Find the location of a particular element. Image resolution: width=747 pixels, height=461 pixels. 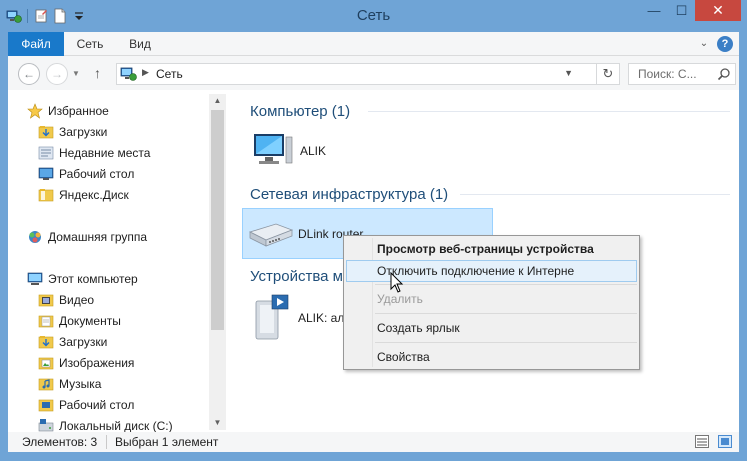

sidebar-item-label: Яндекс.Диск is located at coordinates (94, 195).